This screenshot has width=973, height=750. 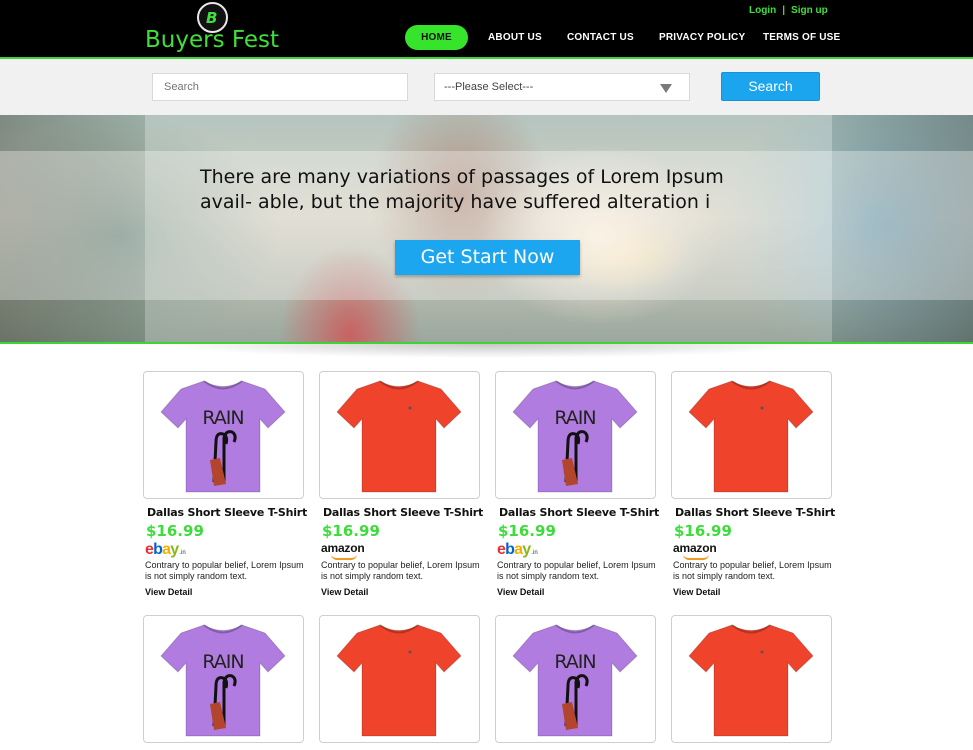 What do you see at coordinates (770, 86) in the screenshot?
I see `search-button: Search` at bounding box center [770, 86].